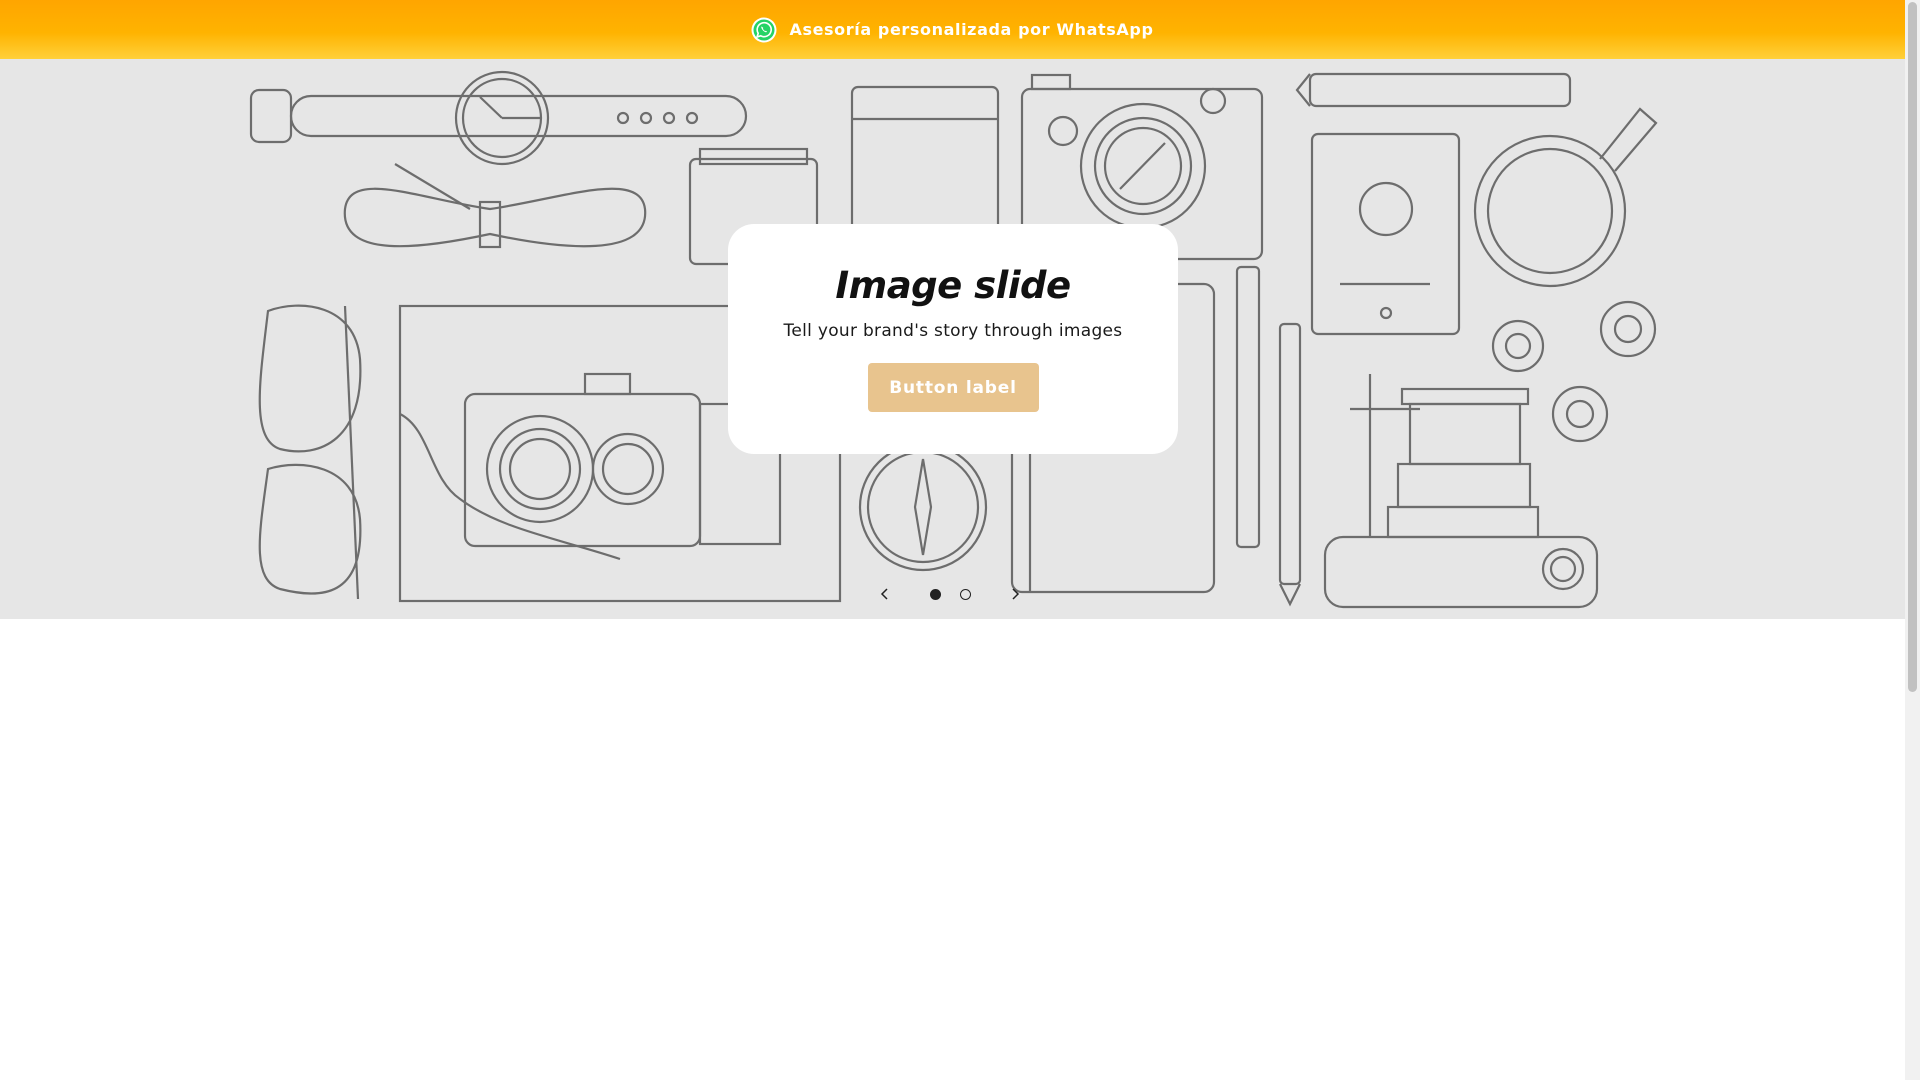 The width and height of the screenshot is (1920, 1080). What do you see at coordinates (953, 387) in the screenshot?
I see `slide-cta-button: Button label` at bounding box center [953, 387].